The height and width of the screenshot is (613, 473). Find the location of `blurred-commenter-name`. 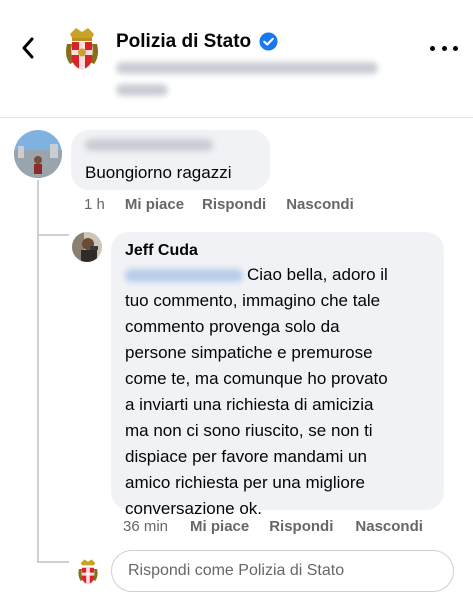

blurred-commenter-name is located at coordinates (149, 145).